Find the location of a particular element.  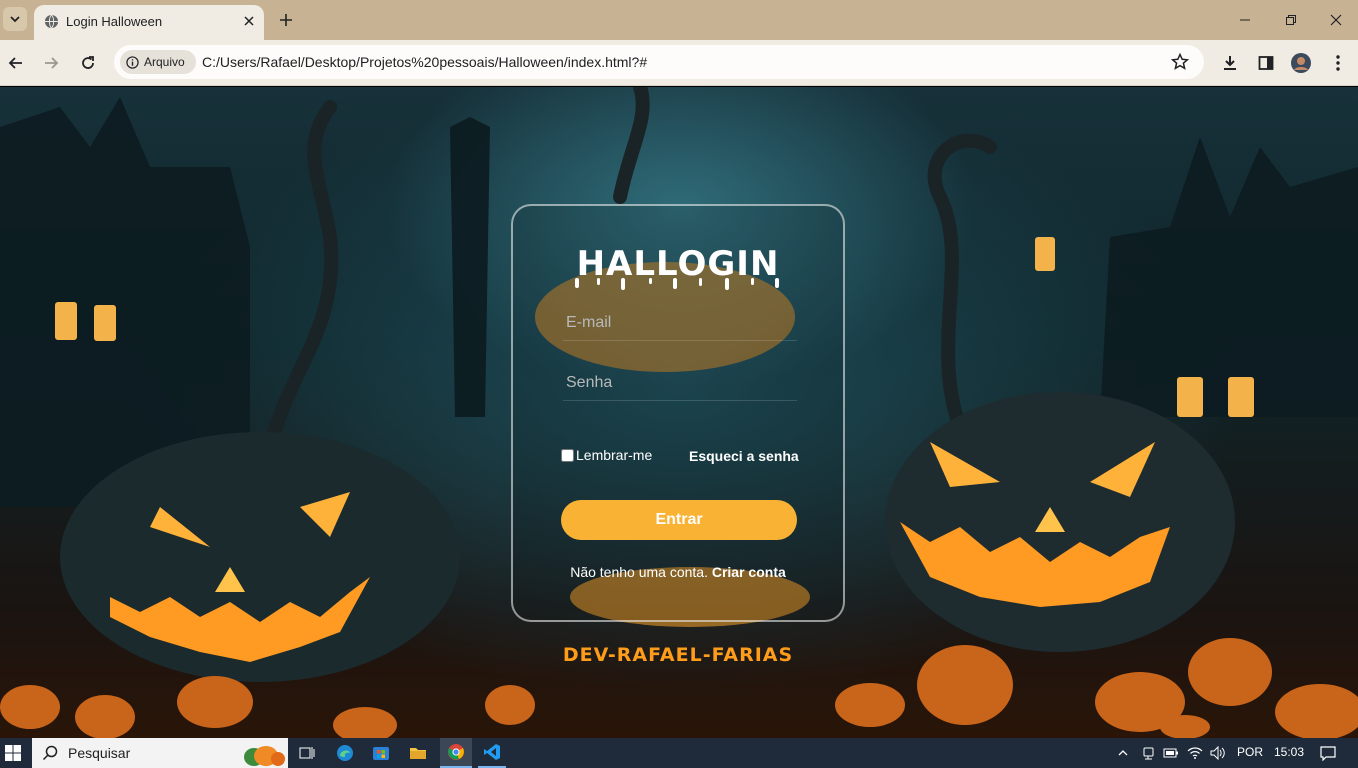

remember-me: Lembrar-me is located at coordinates (606, 455).